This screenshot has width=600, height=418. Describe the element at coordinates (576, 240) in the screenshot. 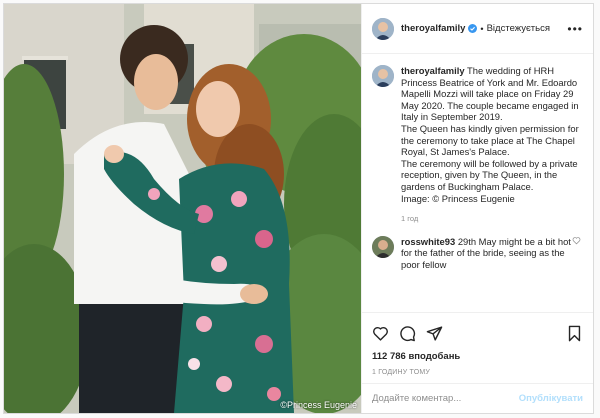

I see `comment-like-heart-icon` at that location.